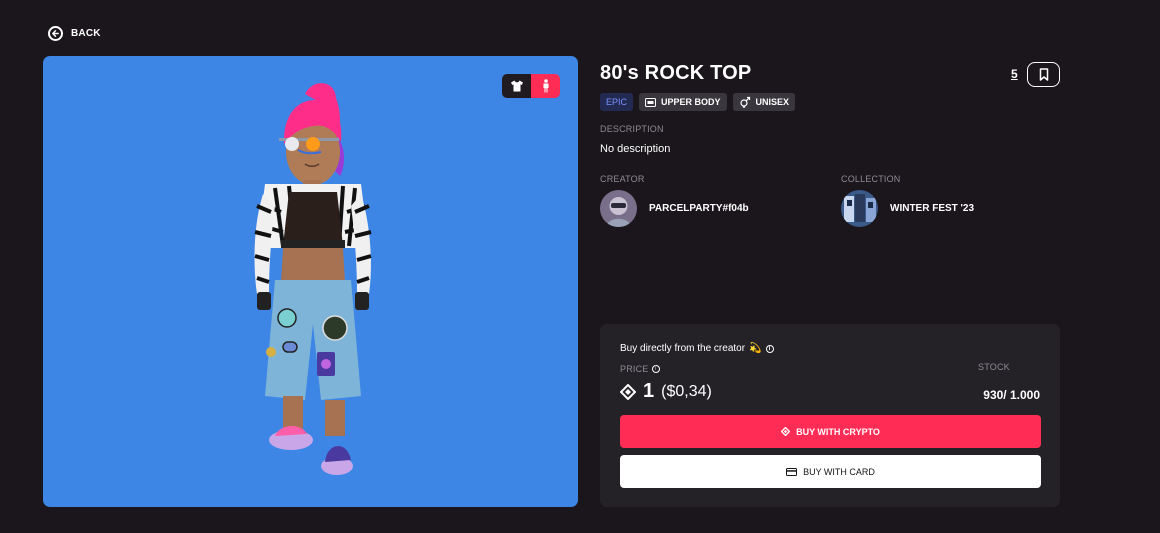 This screenshot has height=533, width=1160. What do you see at coordinates (859, 208) in the screenshot?
I see `collection-thumbnail` at bounding box center [859, 208].